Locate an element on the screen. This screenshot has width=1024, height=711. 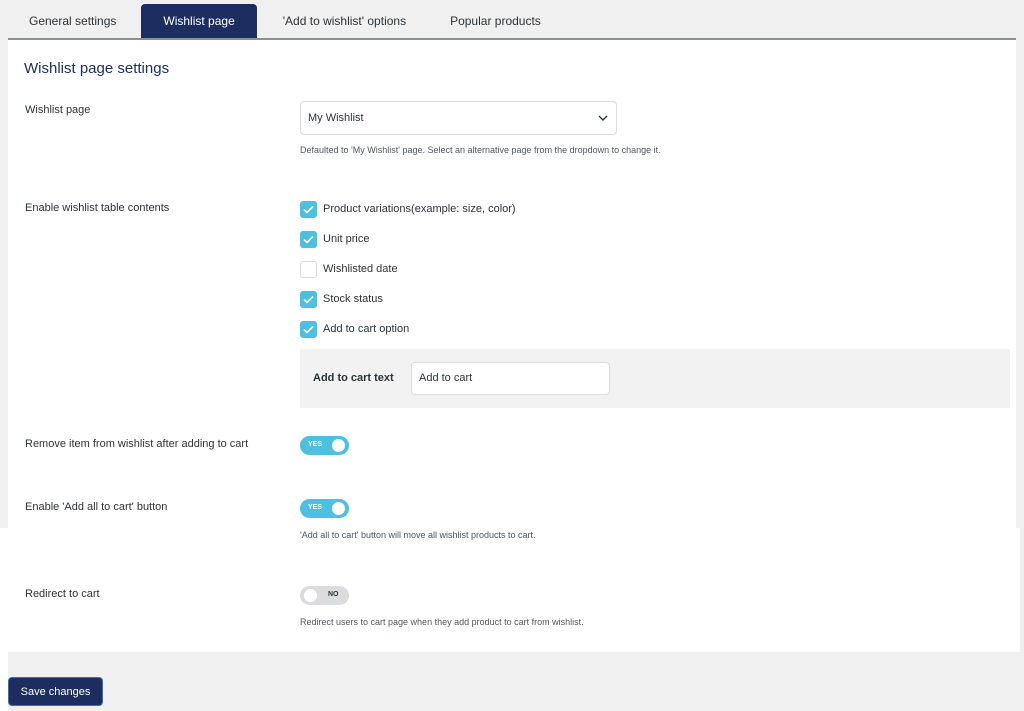
checkbox-unit-price: Unit price is located at coordinates (334, 239).